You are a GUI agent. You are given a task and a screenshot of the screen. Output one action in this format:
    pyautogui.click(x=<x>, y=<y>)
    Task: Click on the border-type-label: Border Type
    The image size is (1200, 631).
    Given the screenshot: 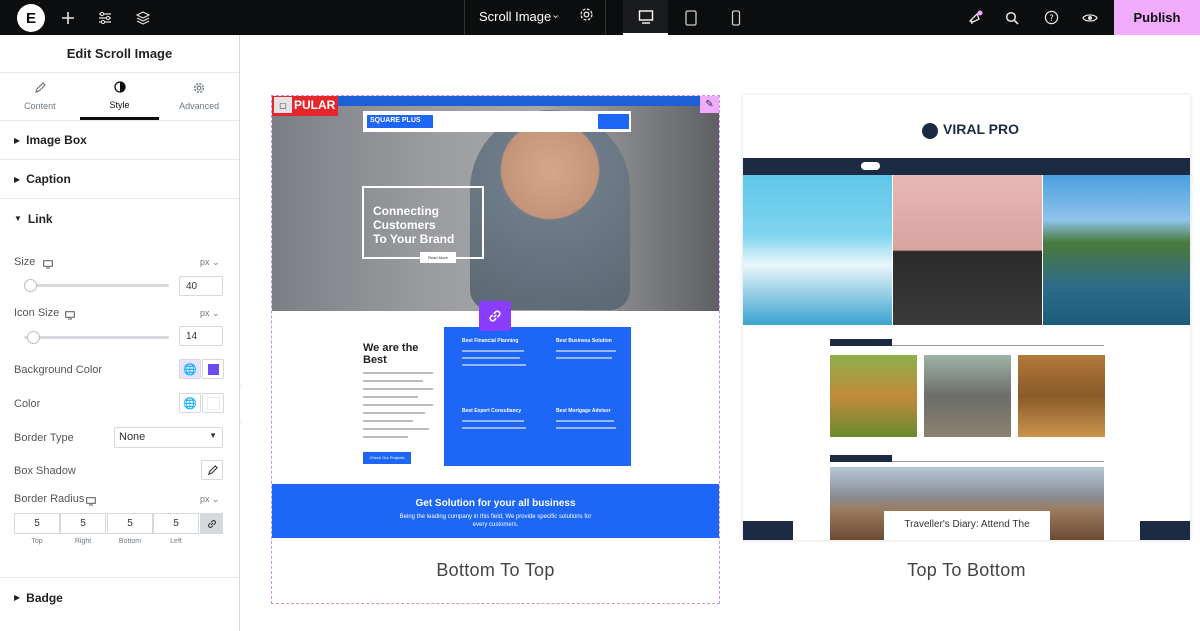 What is the action you would take?
    pyautogui.click(x=44, y=438)
    